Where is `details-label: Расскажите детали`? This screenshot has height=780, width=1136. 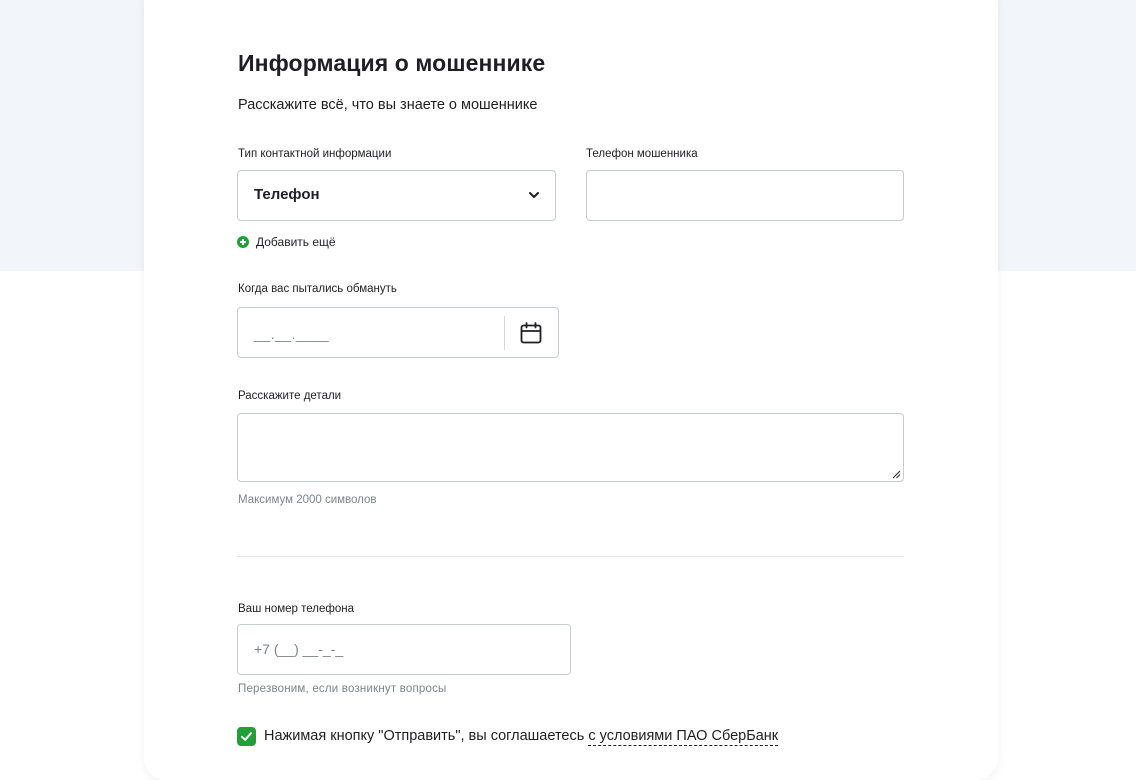
details-label: Расскажите детали is located at coordinates (290, 396).